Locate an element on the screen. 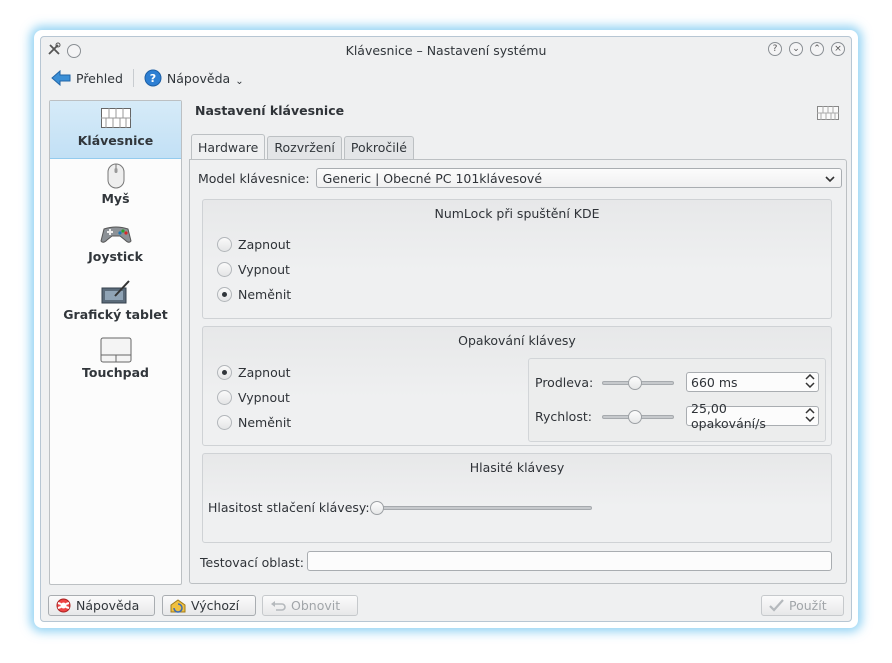  keyboard-header-icon is located at coordinates (828, 114).